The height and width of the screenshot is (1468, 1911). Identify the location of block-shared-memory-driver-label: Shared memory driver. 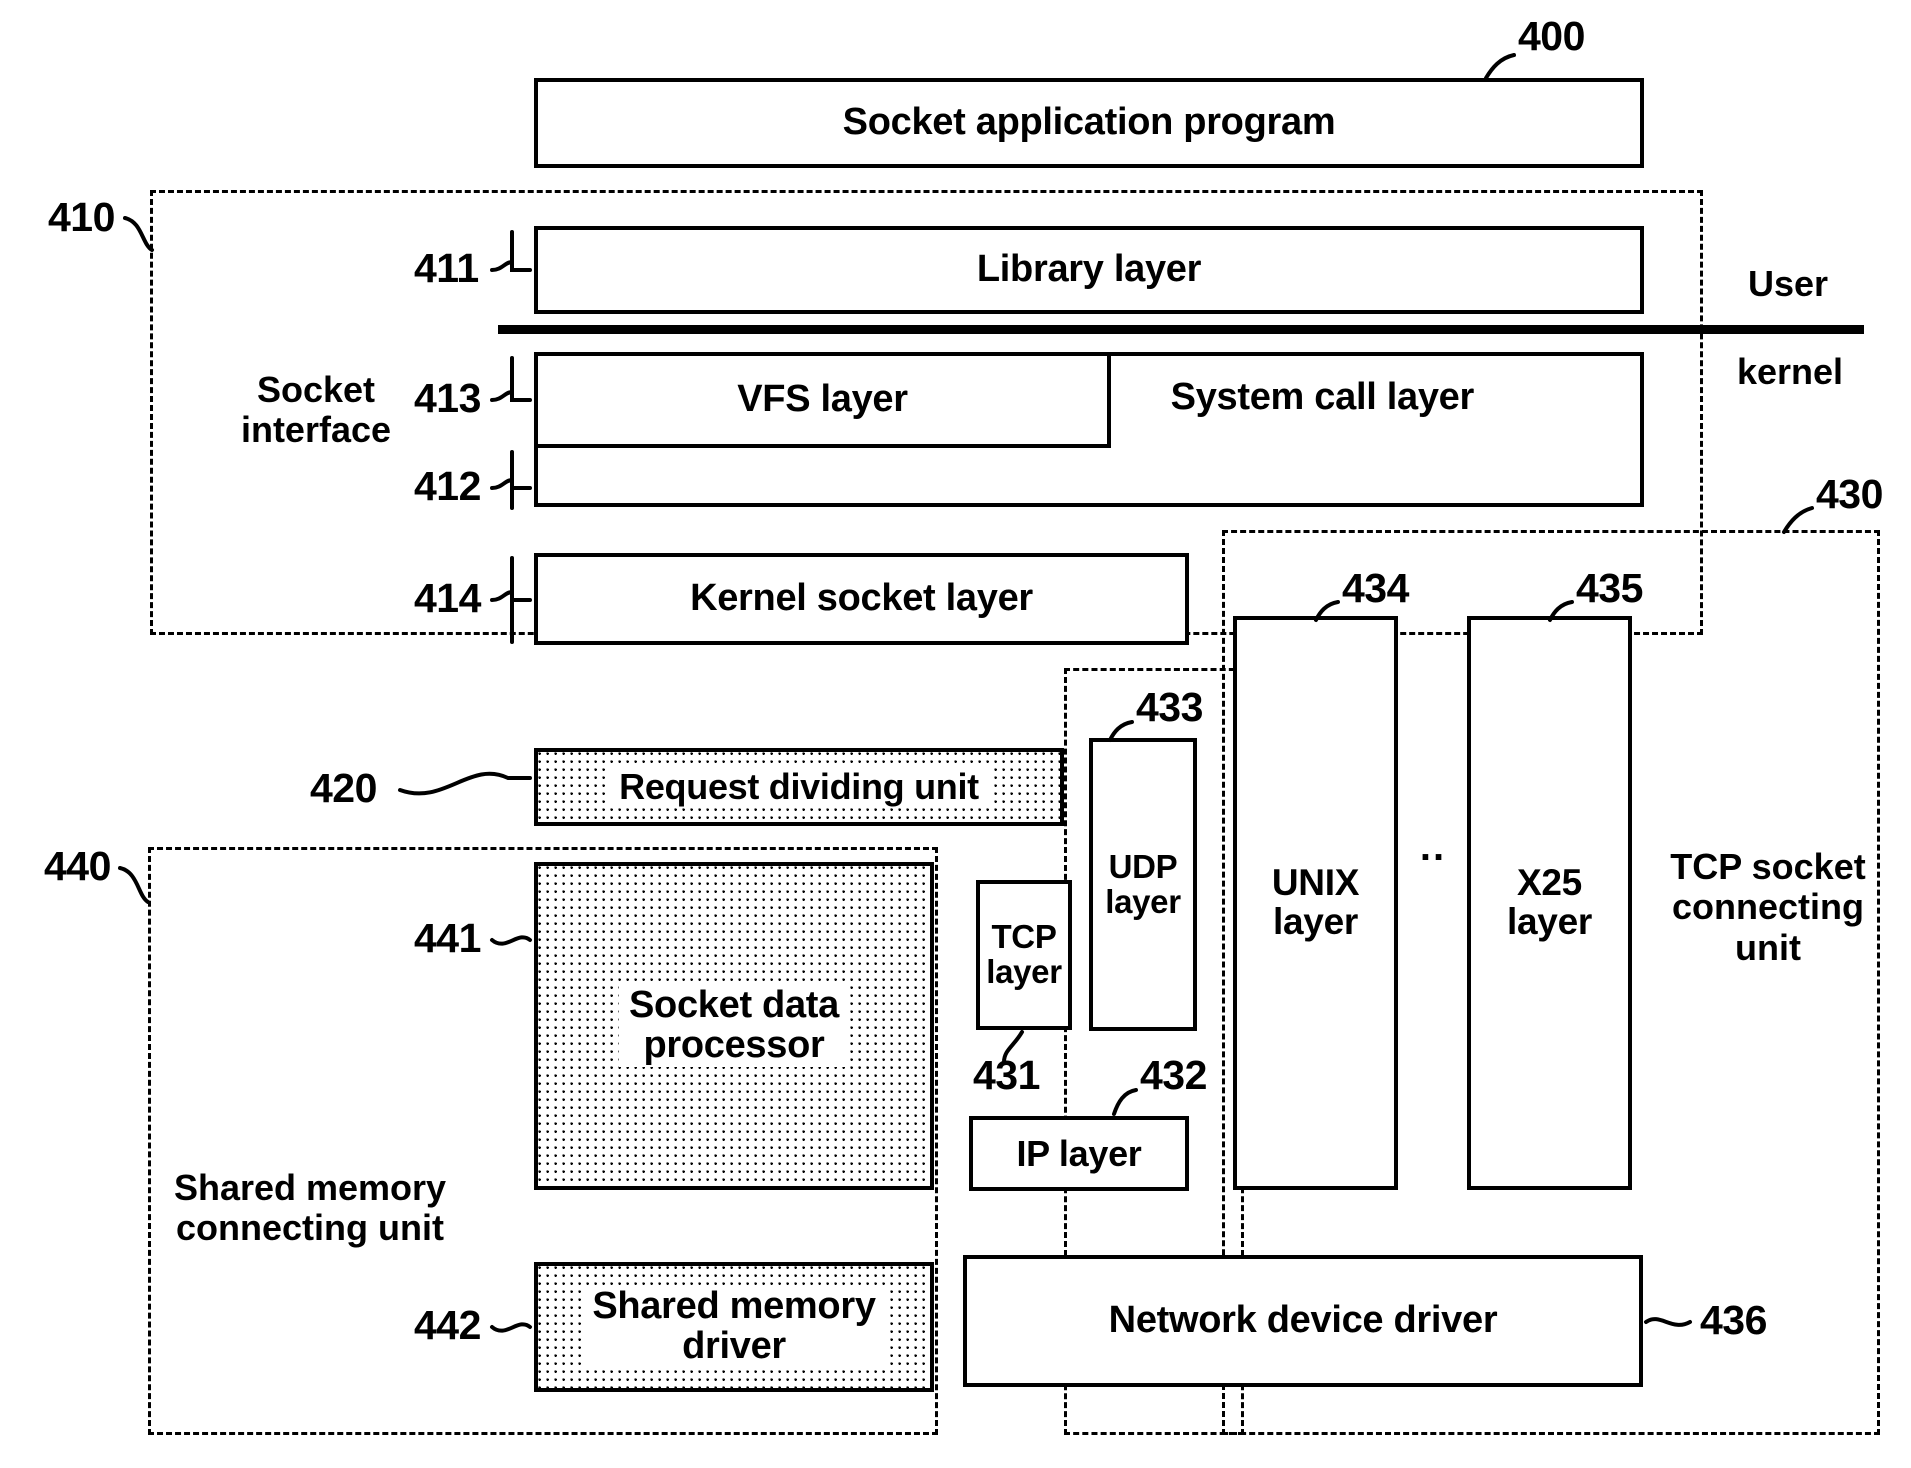
(734, 1327).